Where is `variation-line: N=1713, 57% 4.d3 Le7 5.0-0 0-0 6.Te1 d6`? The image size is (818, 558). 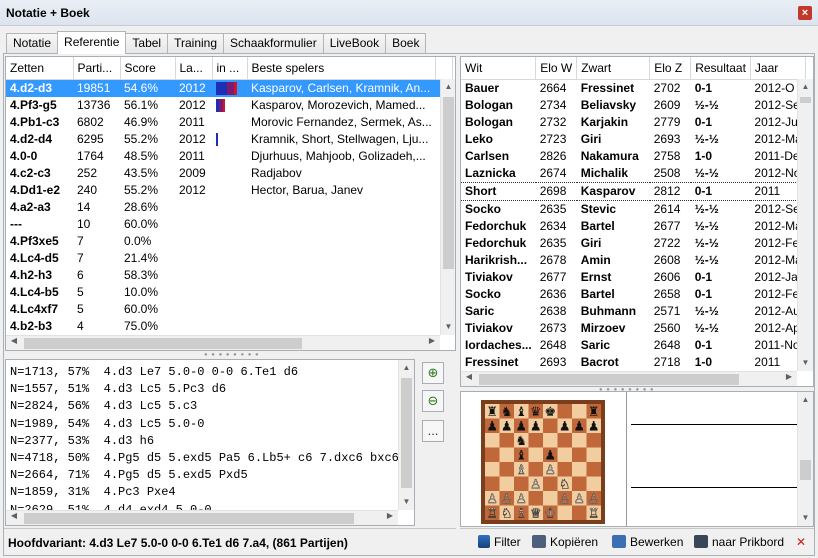 variation-line: N=1713, 57% 4.d3 Le7 5.0-0 0-0 6.Te1 d6 is located at coordinates (204, 372).